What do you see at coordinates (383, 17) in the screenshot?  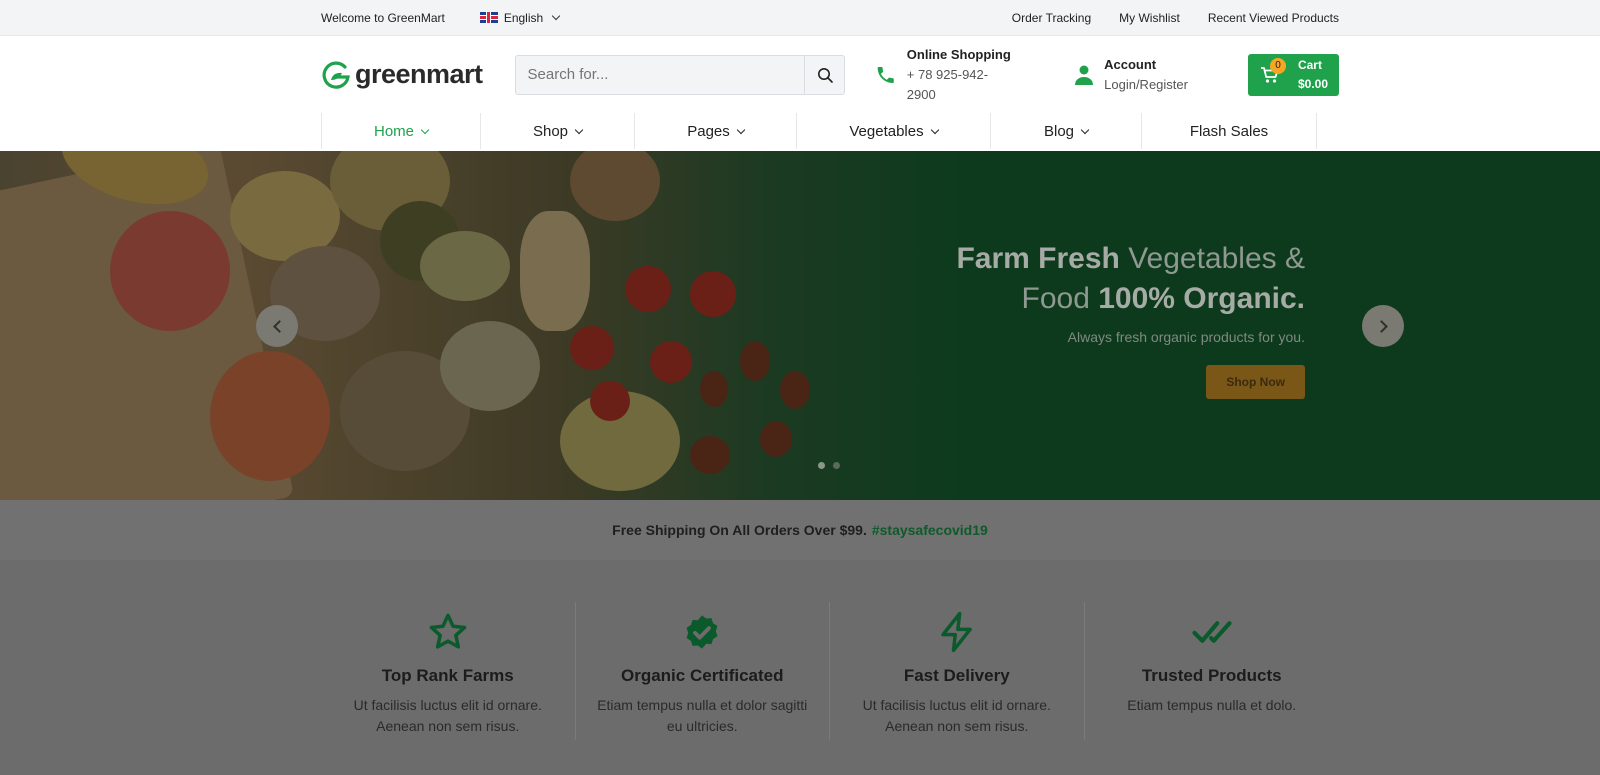 I see `welcome-text: Welcome to GreenMart` at bounding box center [383, 17].